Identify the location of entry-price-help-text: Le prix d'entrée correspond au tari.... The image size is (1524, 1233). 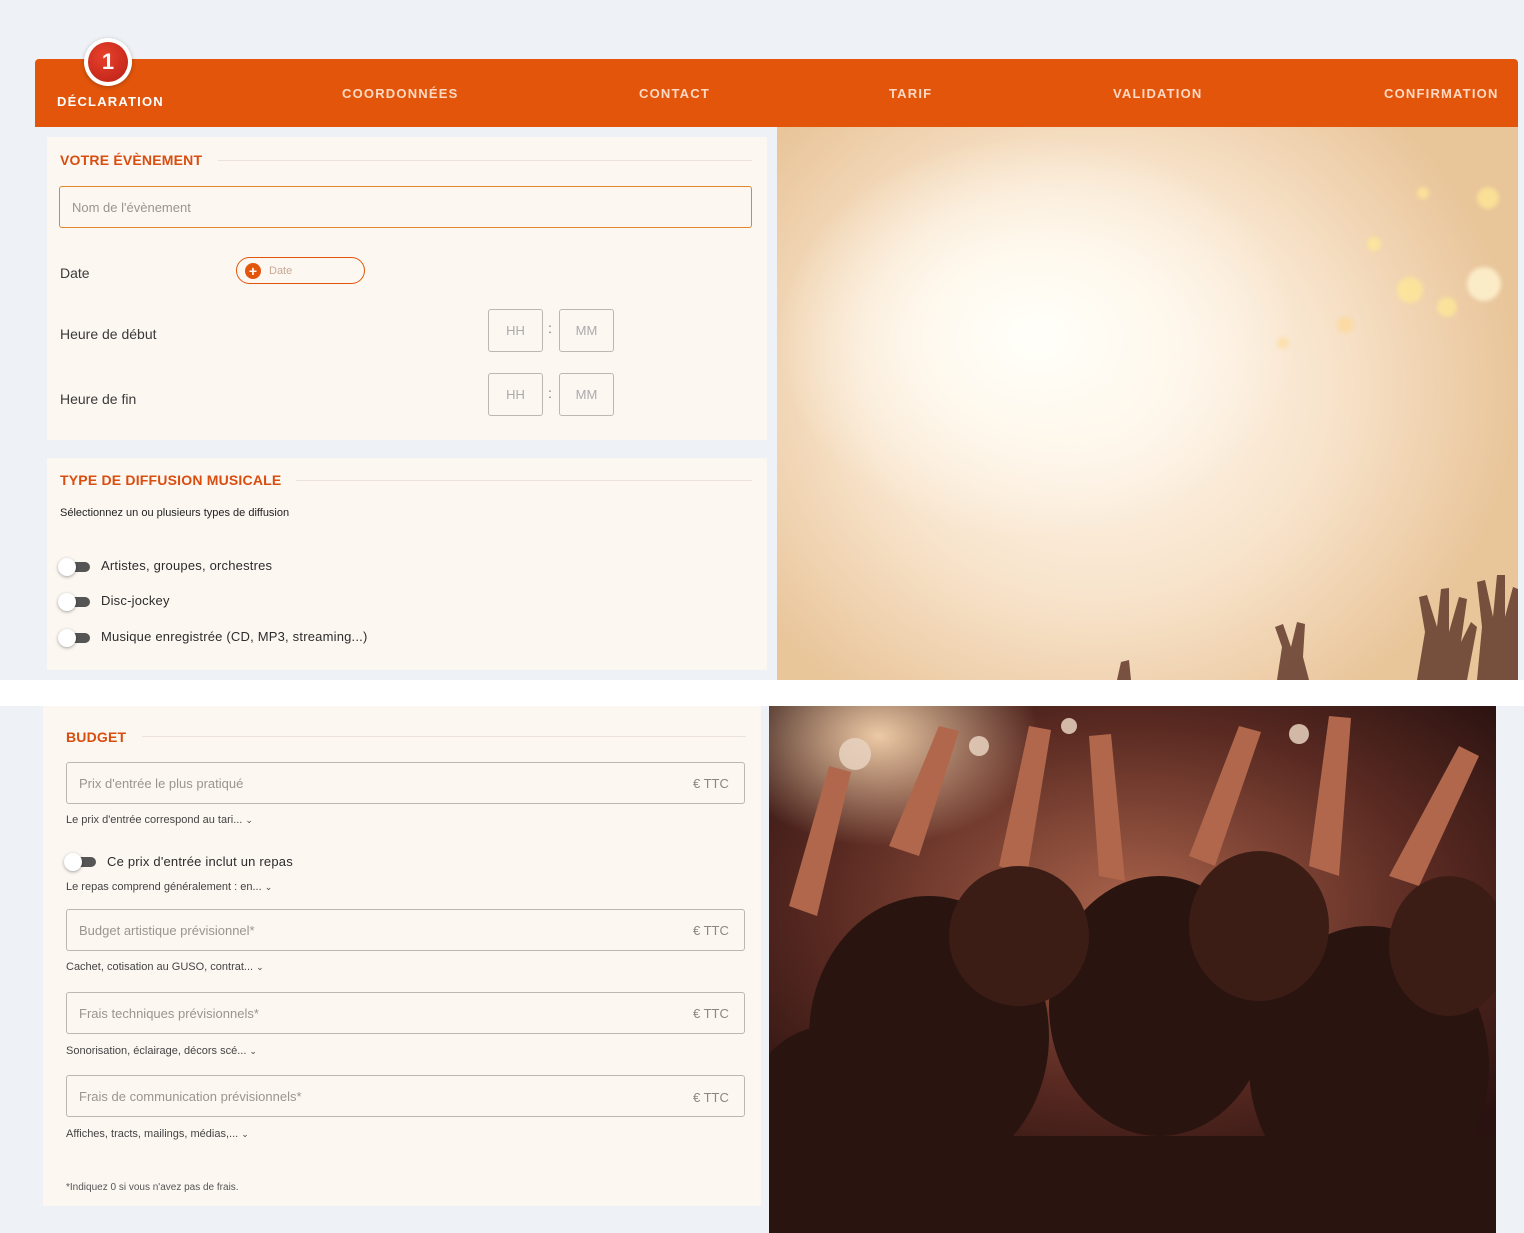
(154, 820).